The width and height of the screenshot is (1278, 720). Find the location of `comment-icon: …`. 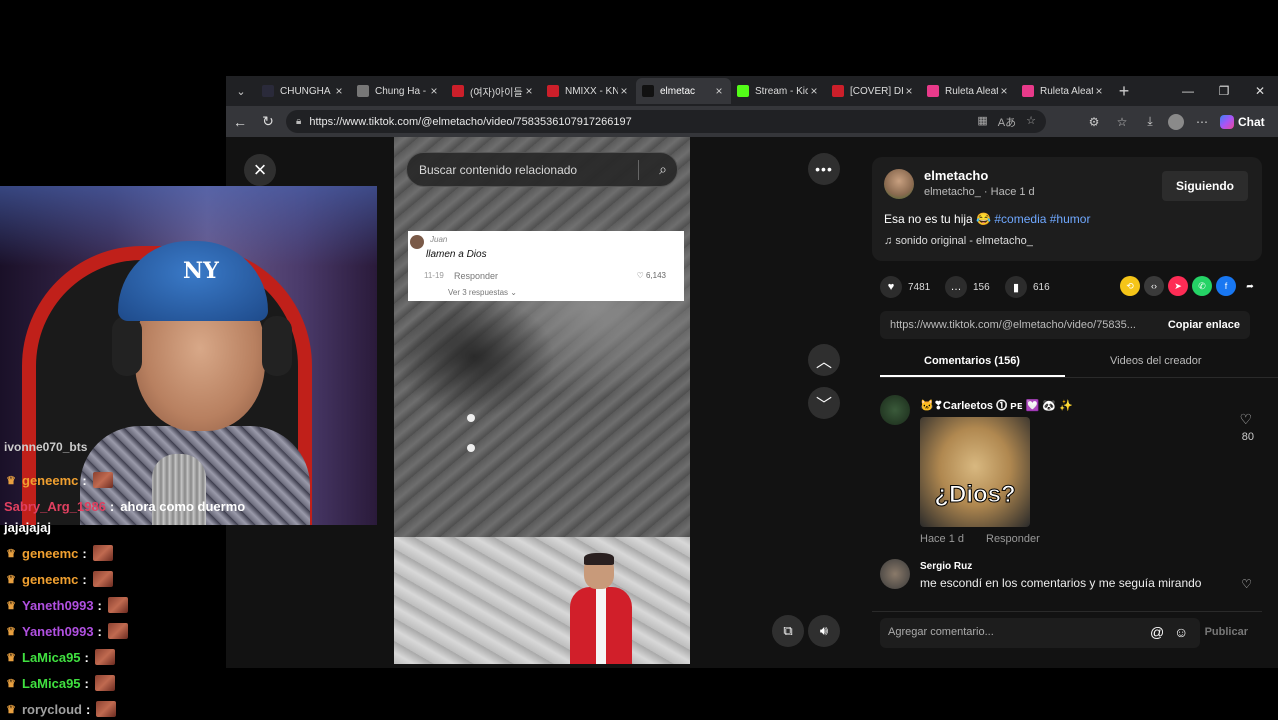

comment-icon: … is located at coordinates (956, 287).